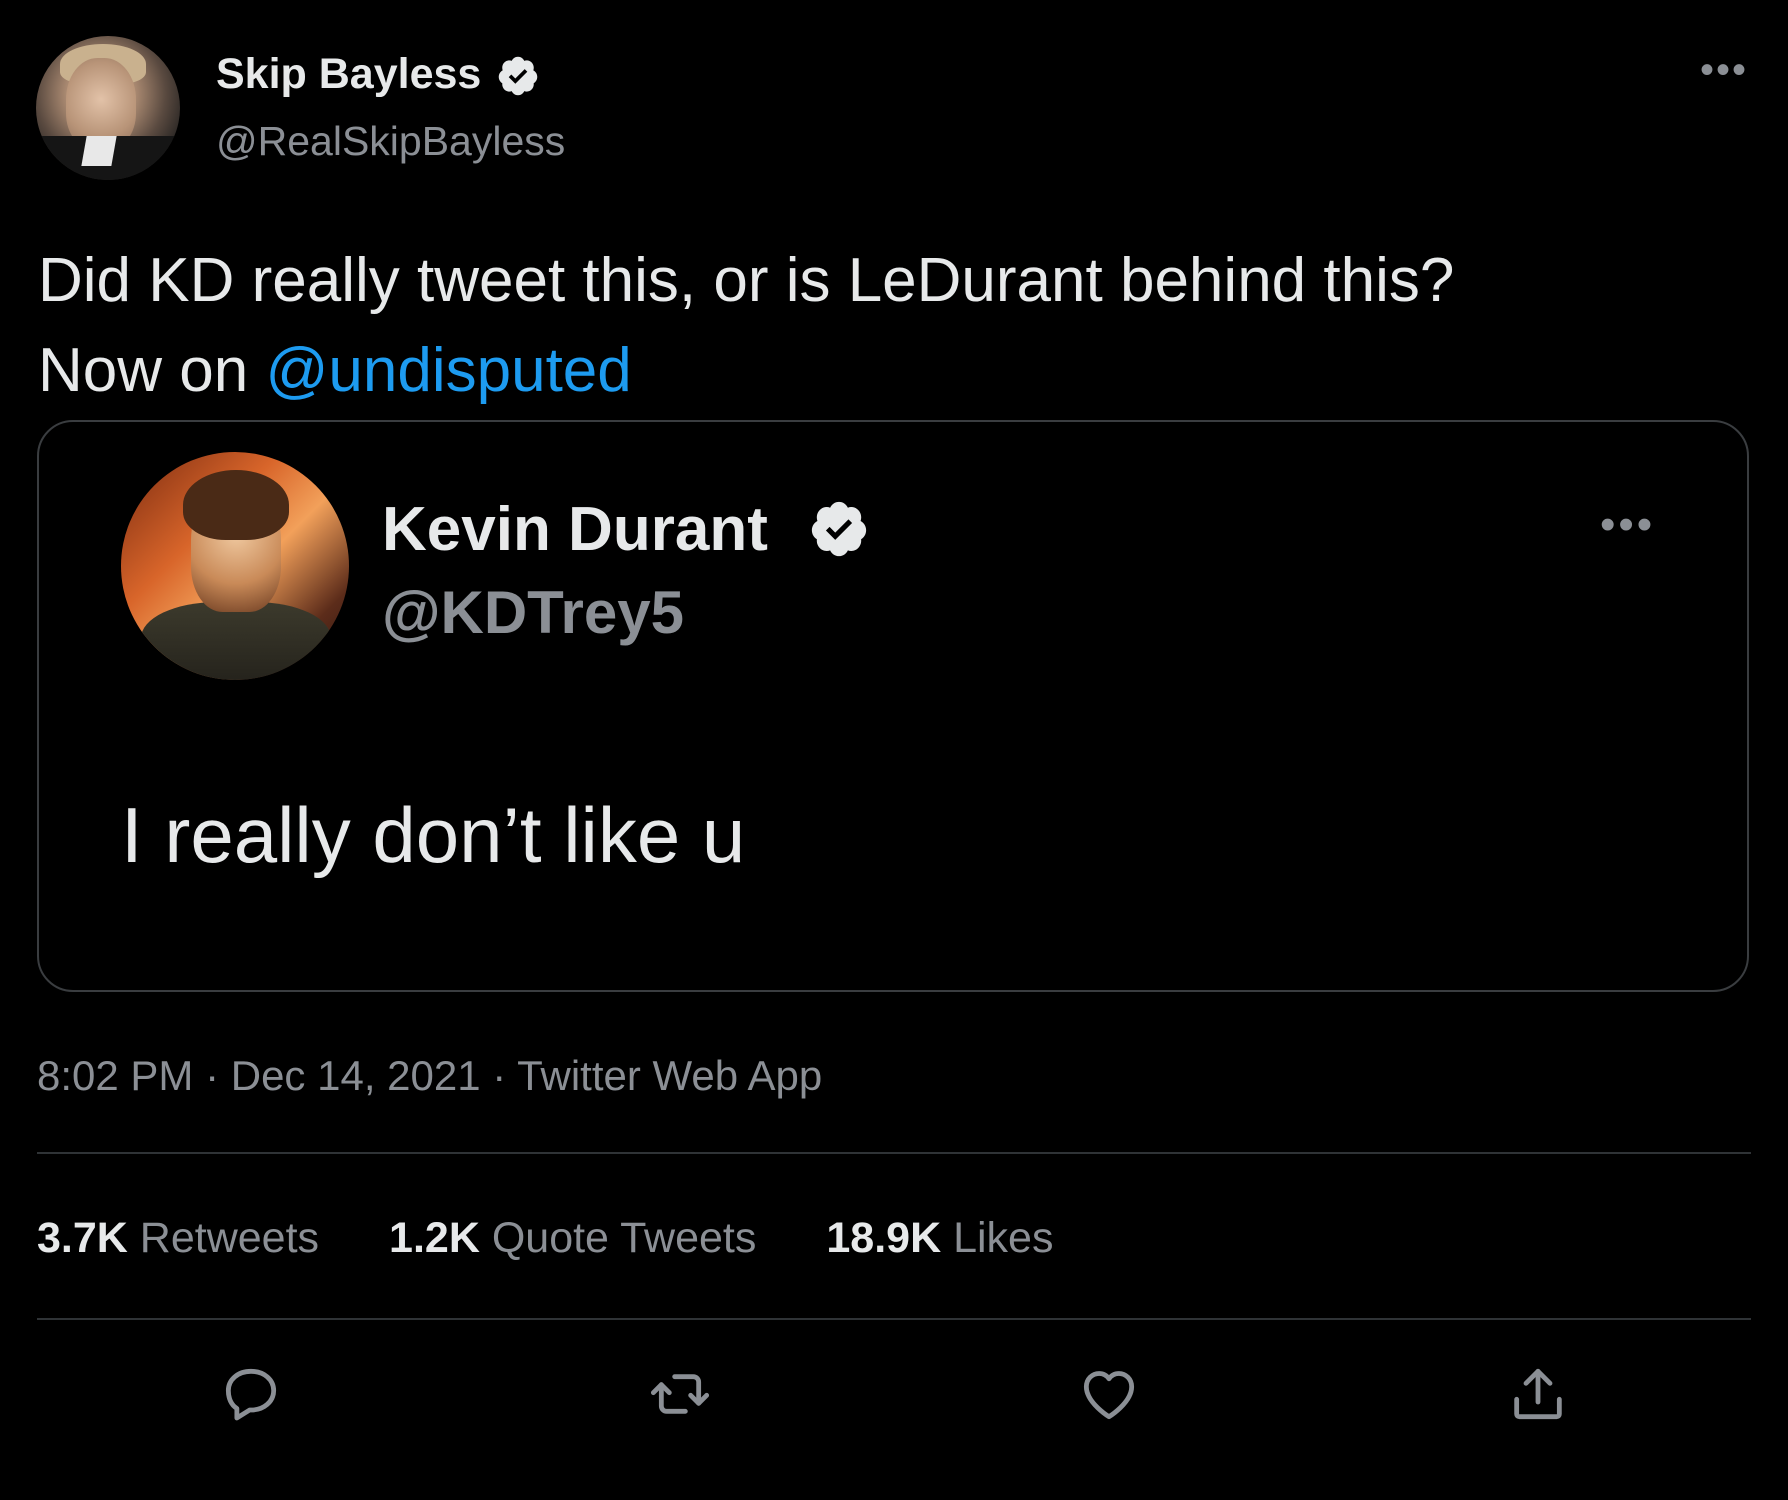  I want to click on quote-tweets-stat: 1.2K Quote Tweets, so click(572, 1238).